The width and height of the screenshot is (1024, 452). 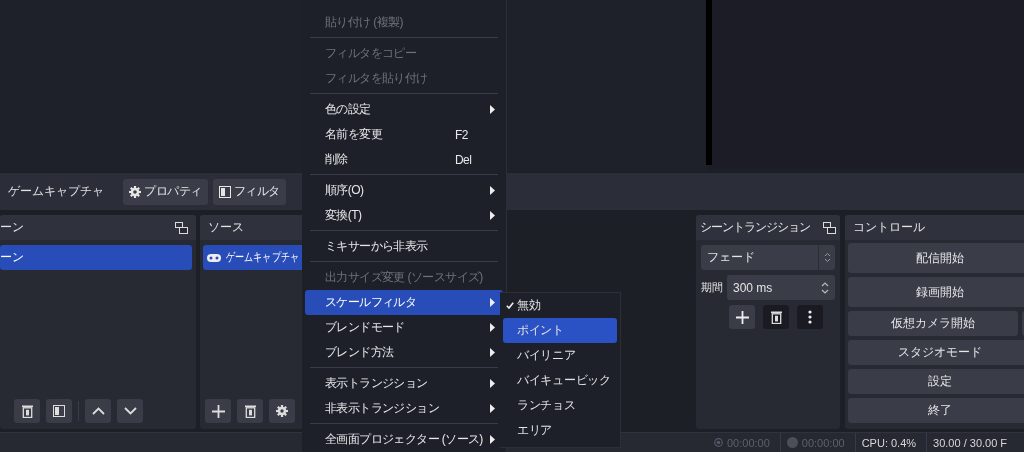 I want to click on menu-item: エリア, so click(x=560, y=430).